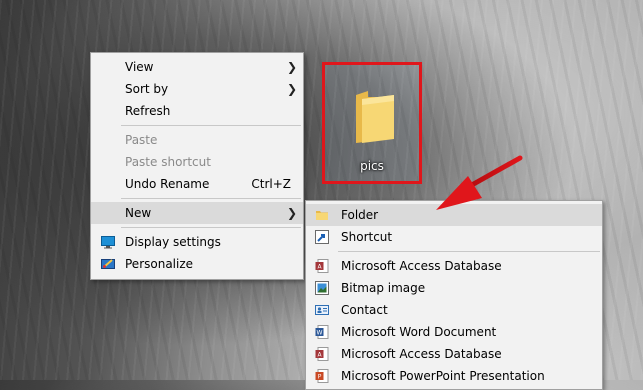  What do you see at coordinates (454, 237) in the screenshot?
I see `submenu-item-shortcut: Shortcut` at bounding box center [454, 237].